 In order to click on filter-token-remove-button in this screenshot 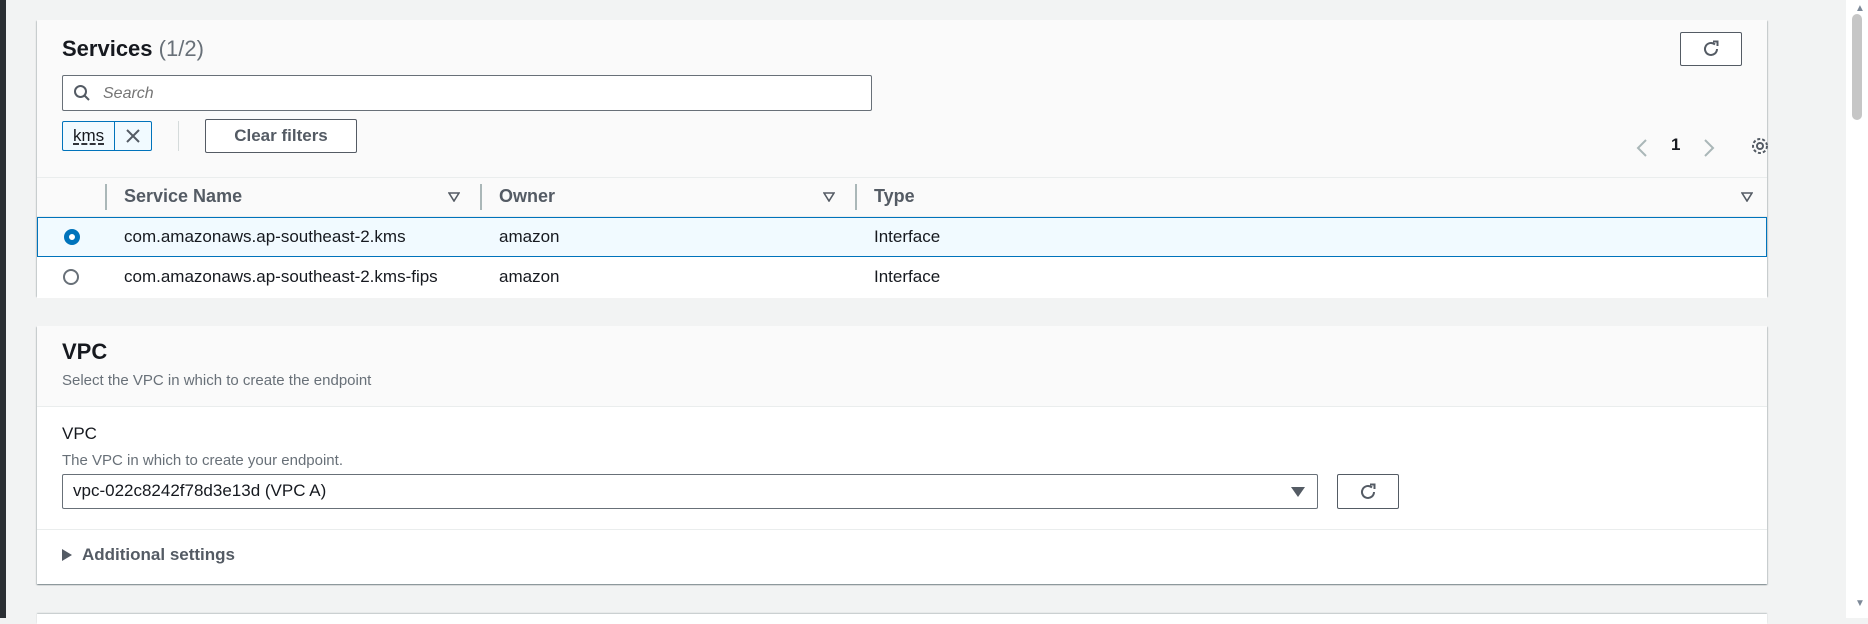, I will do `click(132, 136)`.